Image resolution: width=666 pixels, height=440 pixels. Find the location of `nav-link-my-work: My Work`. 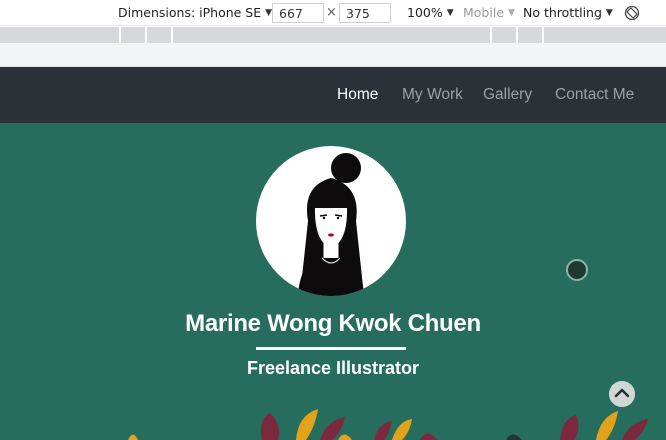

nav-link-my-work: My Work is located at coordinates (432, 95).